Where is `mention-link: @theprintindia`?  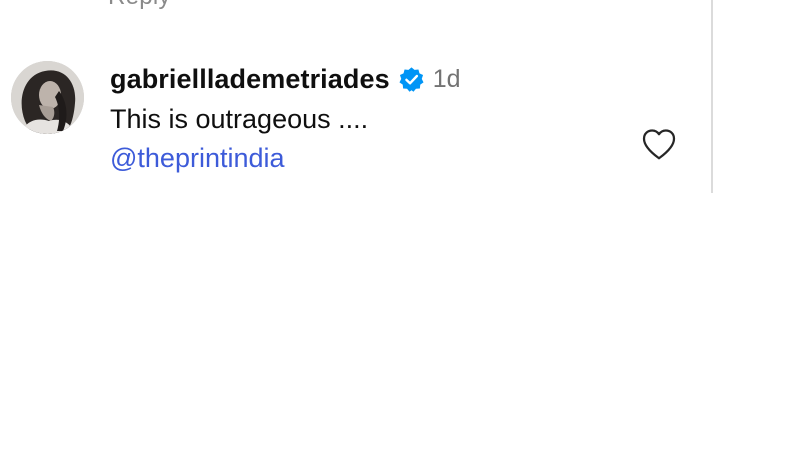
mention-link: @theprintindia is located at coordinates (197, 158).